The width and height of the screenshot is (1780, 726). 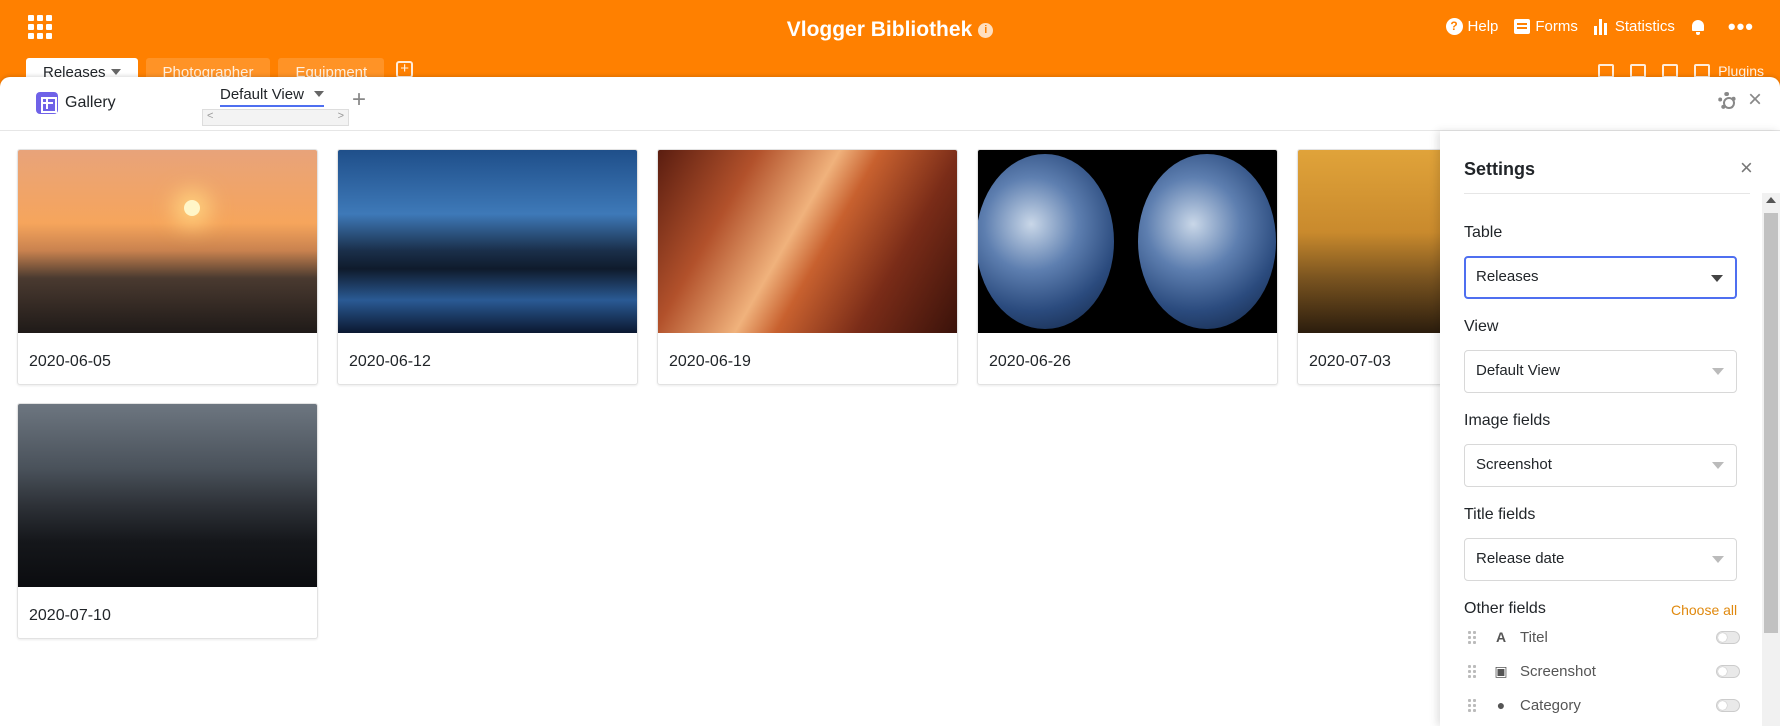 I want to click on other-field-row: A Titel, so click(x=1602, y=639).